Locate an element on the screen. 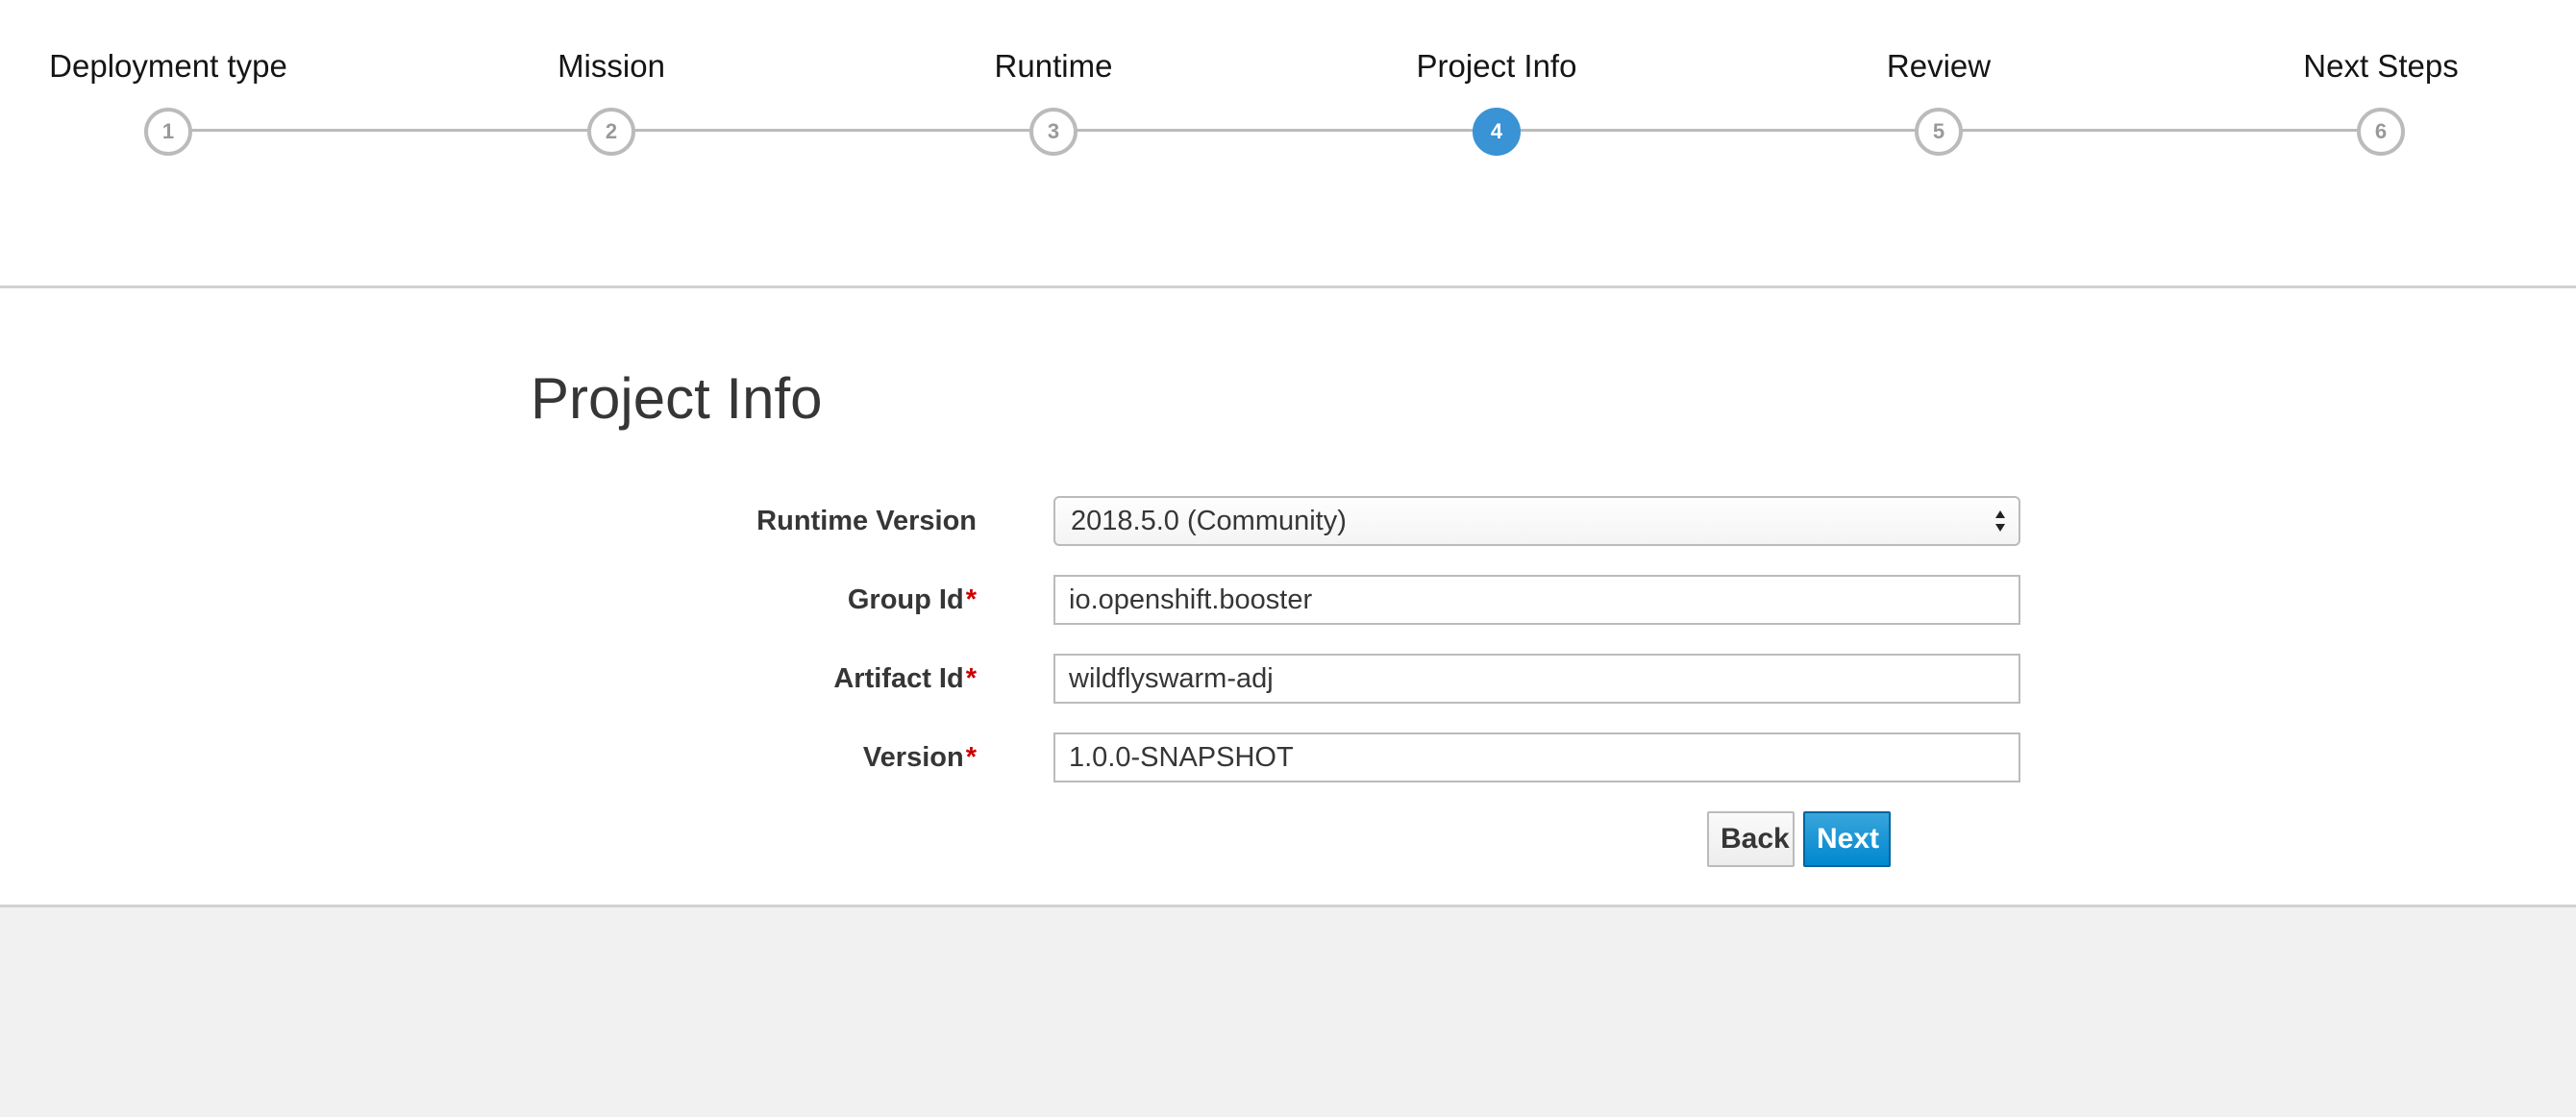  step-number-circle: 2 is located at coordinates (611, 132).